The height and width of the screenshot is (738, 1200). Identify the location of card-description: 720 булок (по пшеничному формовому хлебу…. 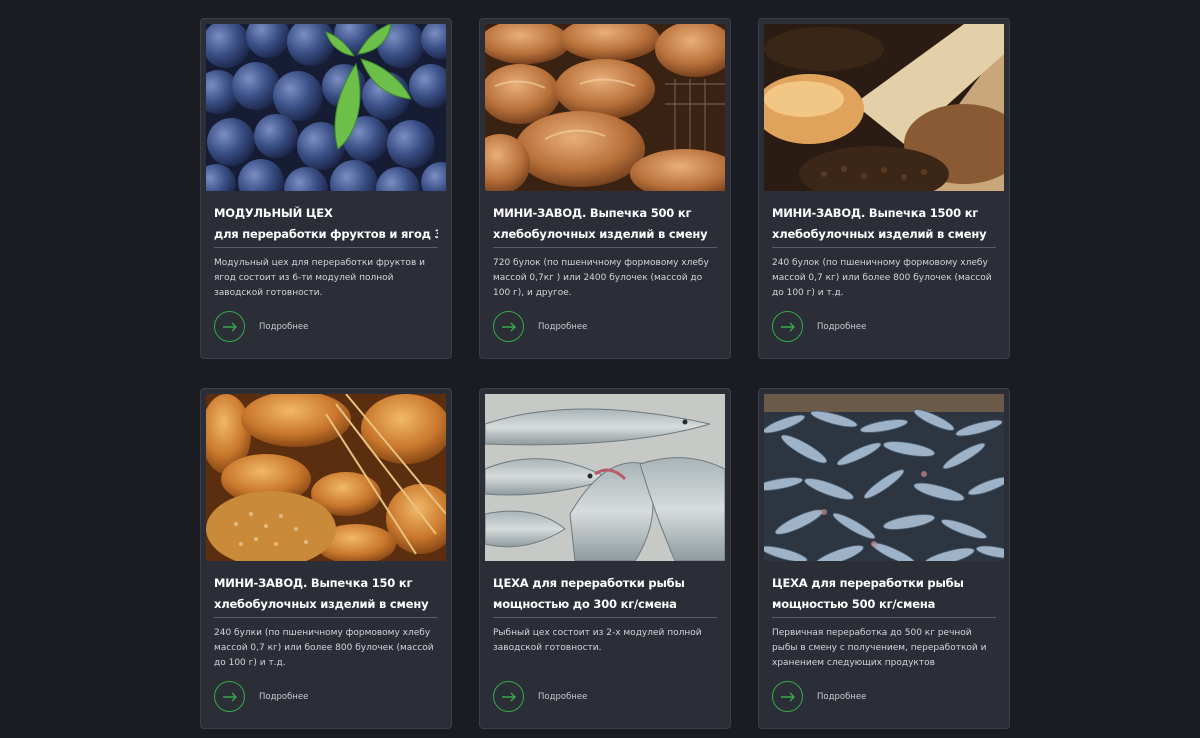
(601, 278).